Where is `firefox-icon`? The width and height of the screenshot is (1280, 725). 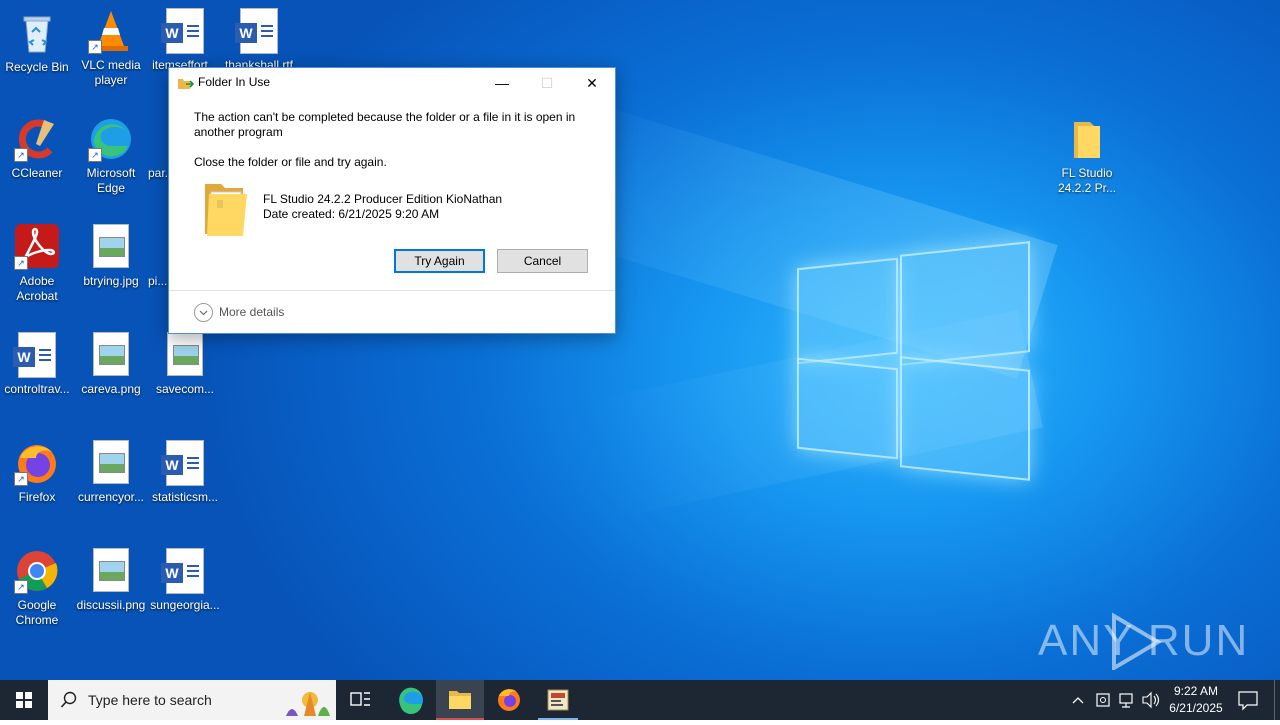 firefox-icon is located at coordinates (509, 700).